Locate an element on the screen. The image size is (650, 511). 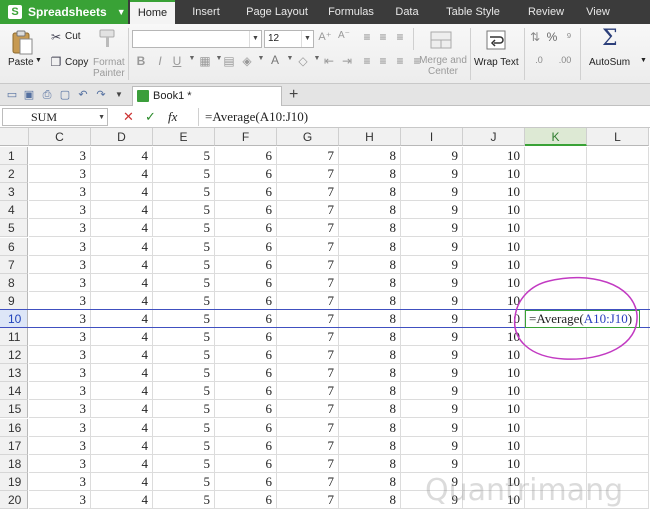
cell-k4 is located at coordinates (556, 210).